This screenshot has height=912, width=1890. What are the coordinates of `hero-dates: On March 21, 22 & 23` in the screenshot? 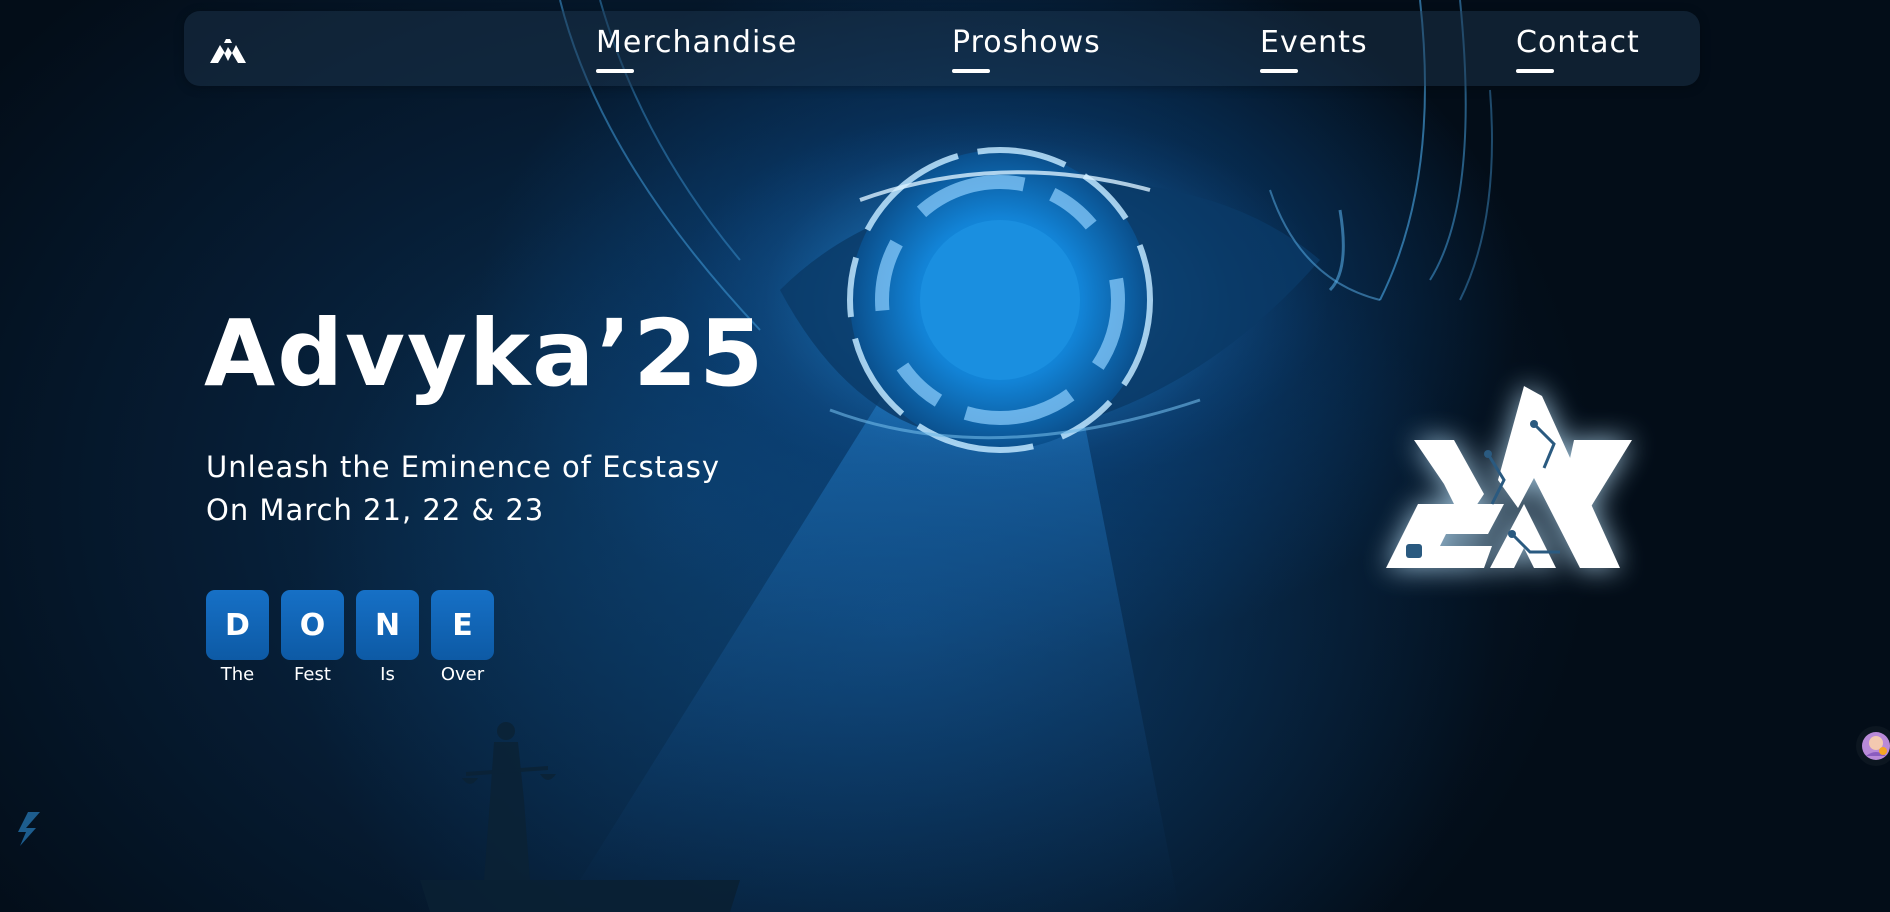 It's located at (375, 510).